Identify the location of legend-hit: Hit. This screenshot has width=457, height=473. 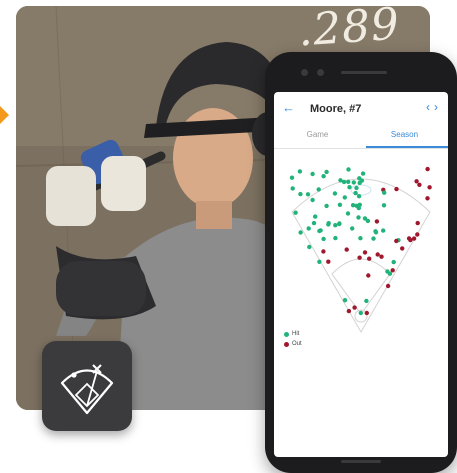
(293, 334).